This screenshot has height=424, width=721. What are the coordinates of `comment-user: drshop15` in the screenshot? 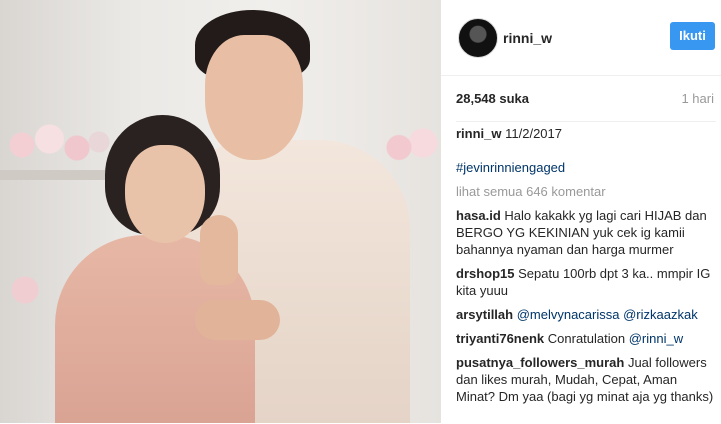 It's located at (485, 273).